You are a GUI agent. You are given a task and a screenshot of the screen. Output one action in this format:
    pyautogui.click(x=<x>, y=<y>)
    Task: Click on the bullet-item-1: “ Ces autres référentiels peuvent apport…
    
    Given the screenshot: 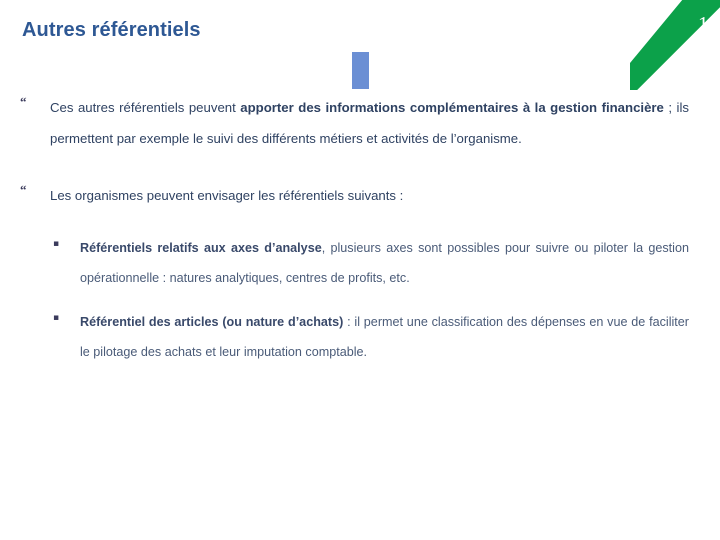 What is the action you would take?
    pyautogui.click(x=360, y=123)
    